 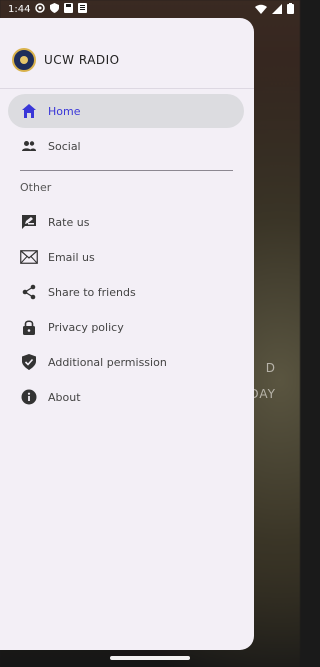 What do you see at coordinates (29, 327) in the screenshot?
I see `lock-icon` at bounding box center [29, 327].